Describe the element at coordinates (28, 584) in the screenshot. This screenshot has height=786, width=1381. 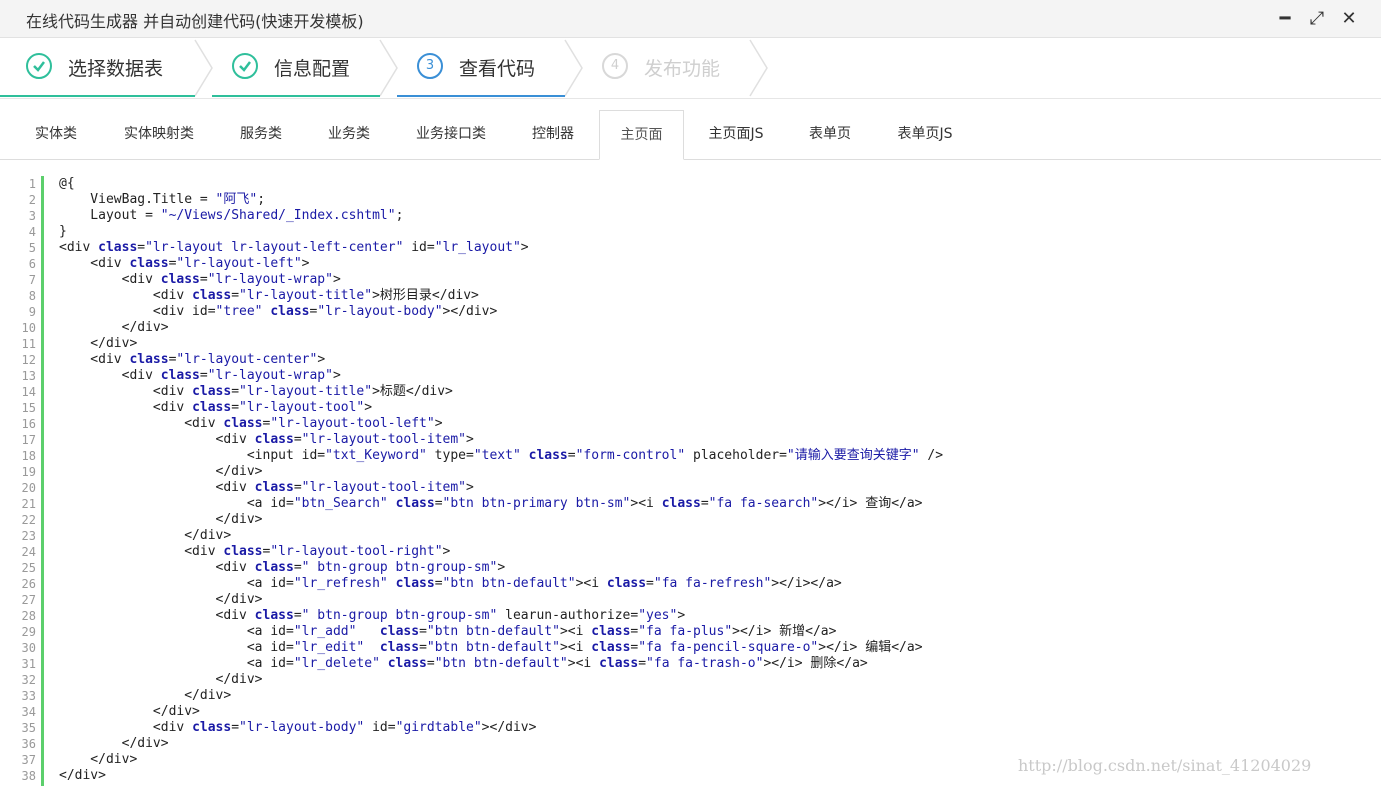
I see `line-number: 26` at that location.